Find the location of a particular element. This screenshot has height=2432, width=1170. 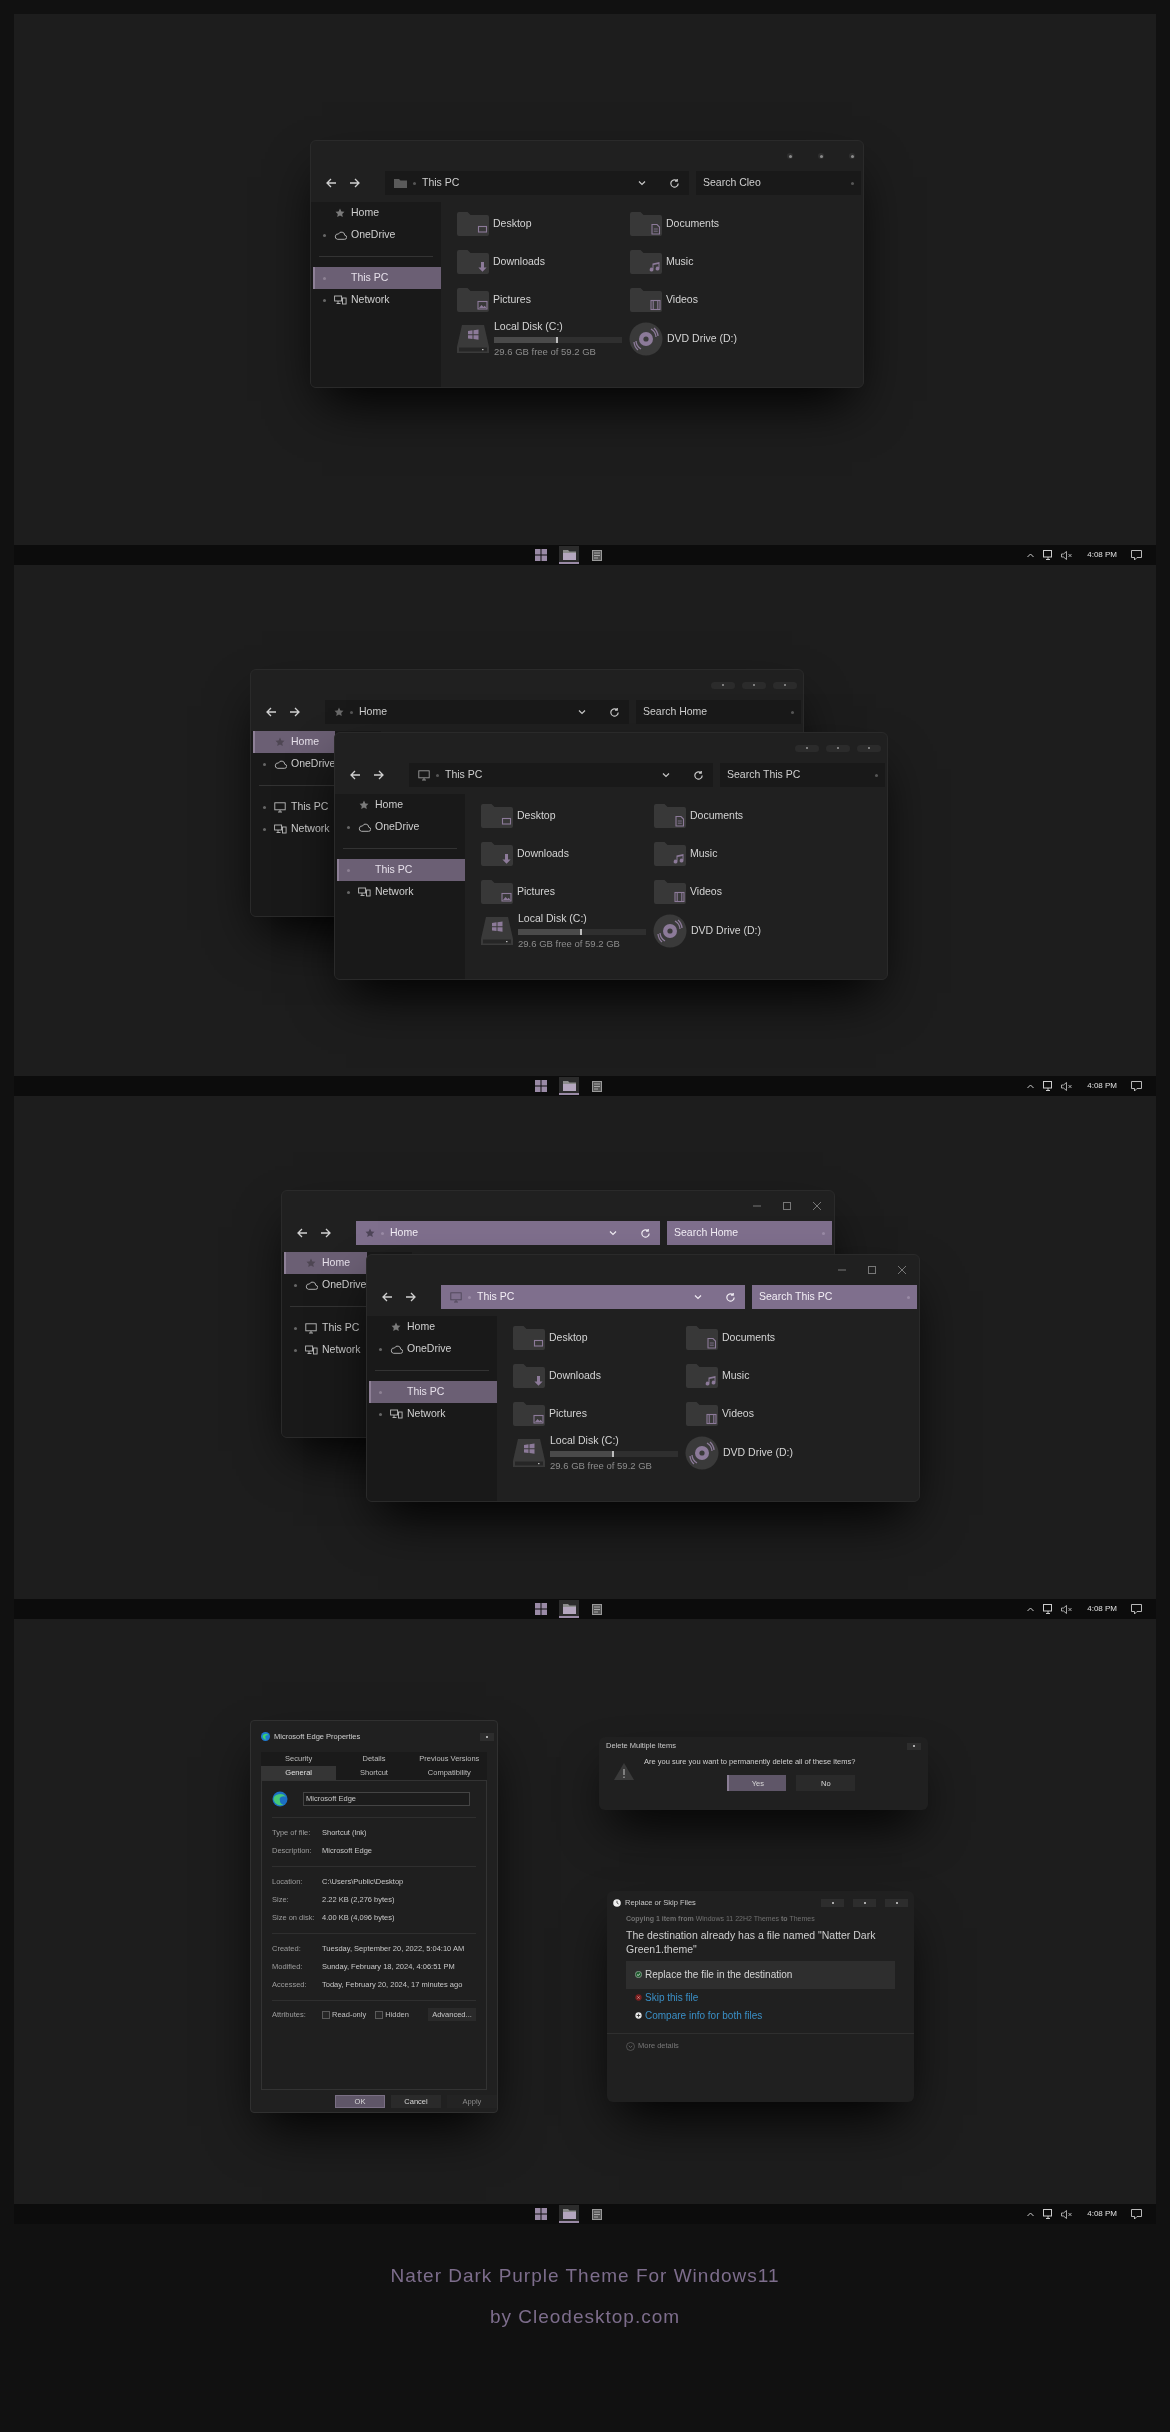

forward-arrow-icon is located at coordinates (326, 1233).